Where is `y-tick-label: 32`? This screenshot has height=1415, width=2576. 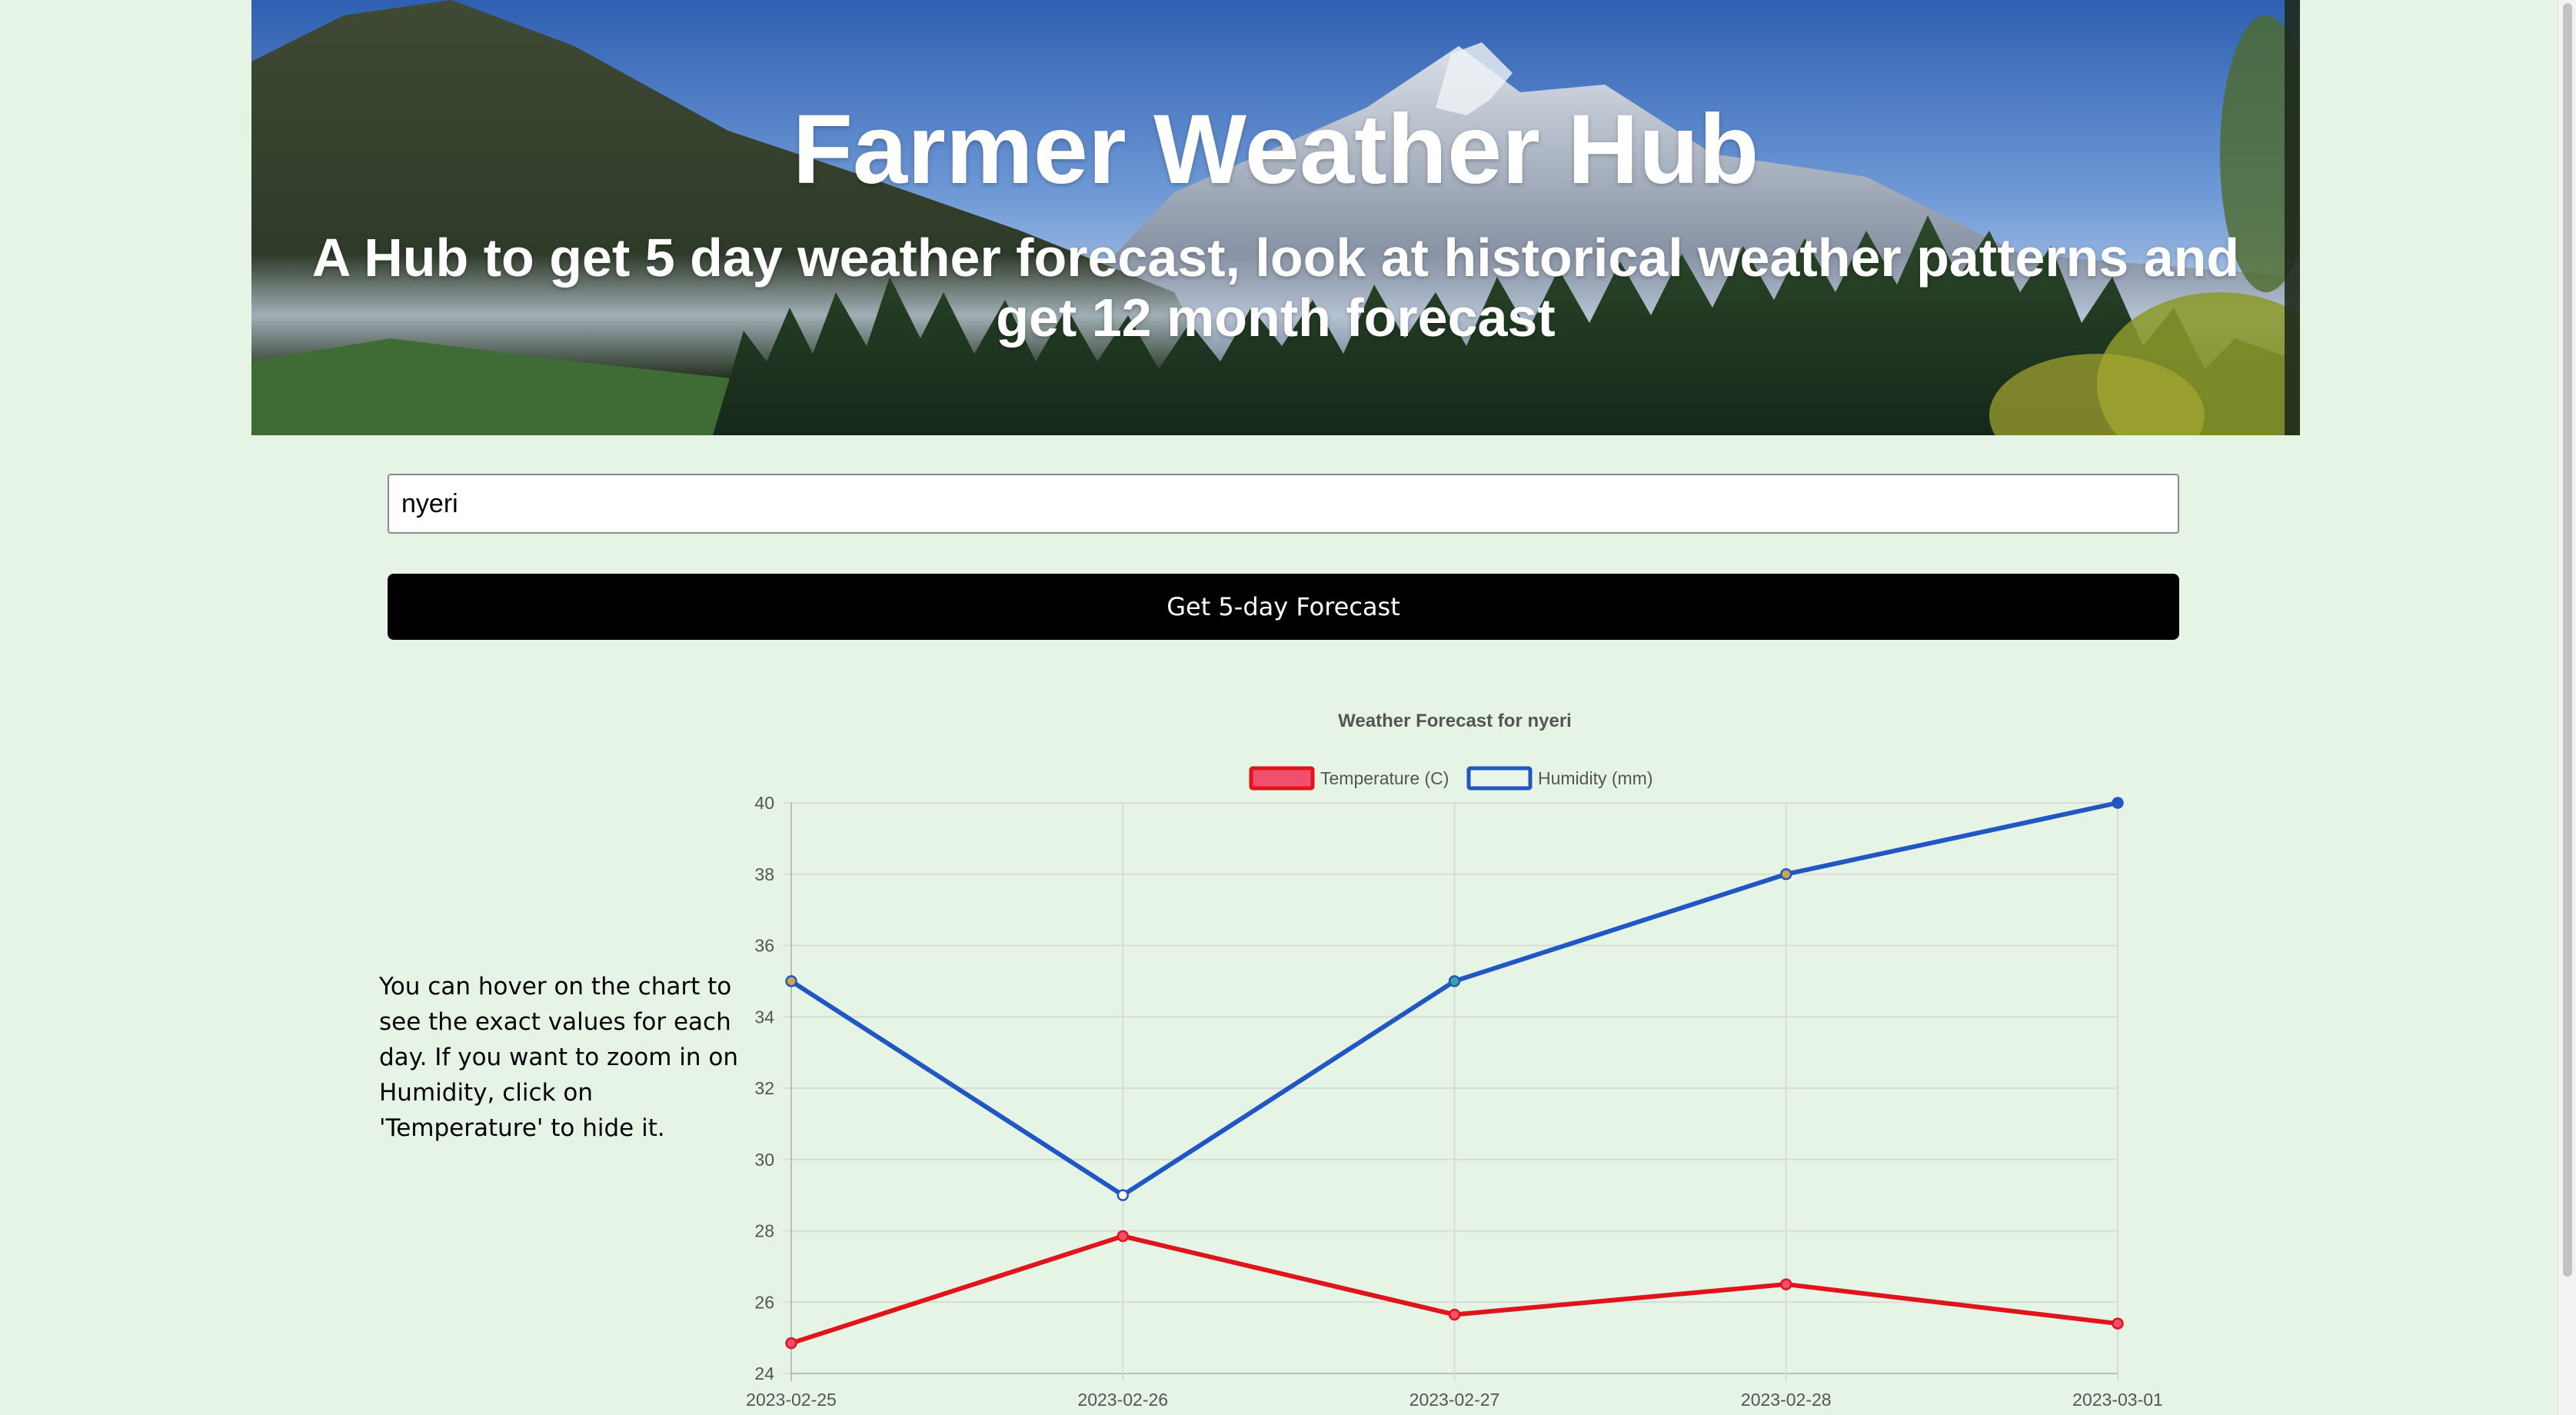 y-tick-label: 32 is located at coordinates (764, 1088).